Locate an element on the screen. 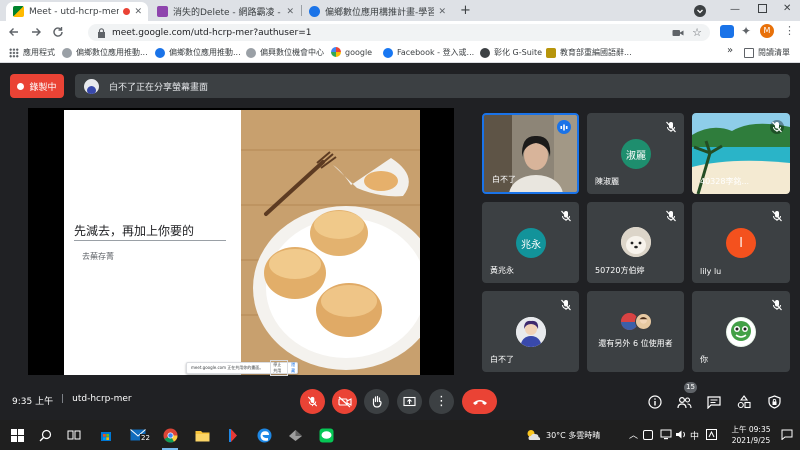 The image size is (800, 450). windows-start-icon is located at coordinates (17, 435).